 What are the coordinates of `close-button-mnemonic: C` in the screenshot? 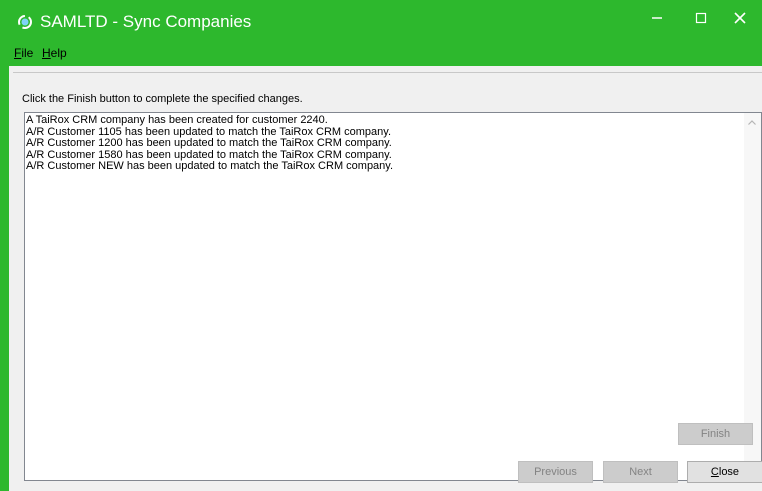 It's located at (714, 472).